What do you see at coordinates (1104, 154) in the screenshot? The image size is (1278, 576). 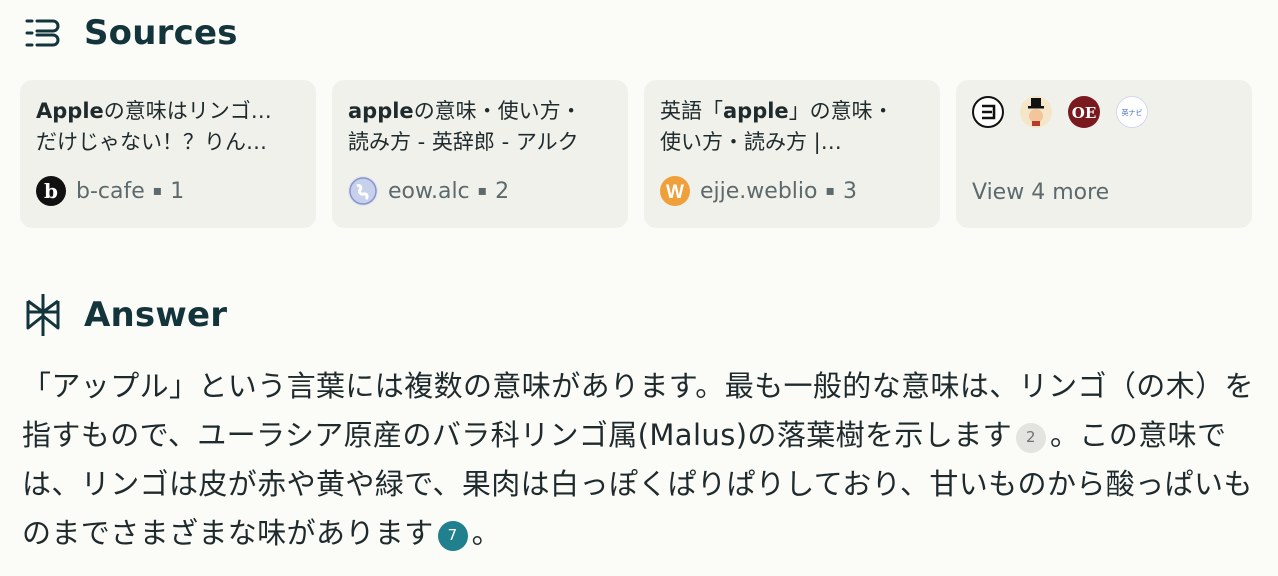 I see `view-more-sources-card: OE 英ナビ View 4 more` at bounding box center [1104, 154].